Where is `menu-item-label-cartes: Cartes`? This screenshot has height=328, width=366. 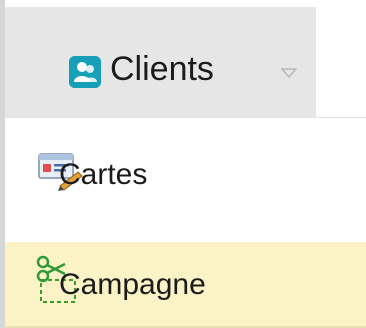 menu-item-label-cartes: Cartes is located at coordinates (103, 174).